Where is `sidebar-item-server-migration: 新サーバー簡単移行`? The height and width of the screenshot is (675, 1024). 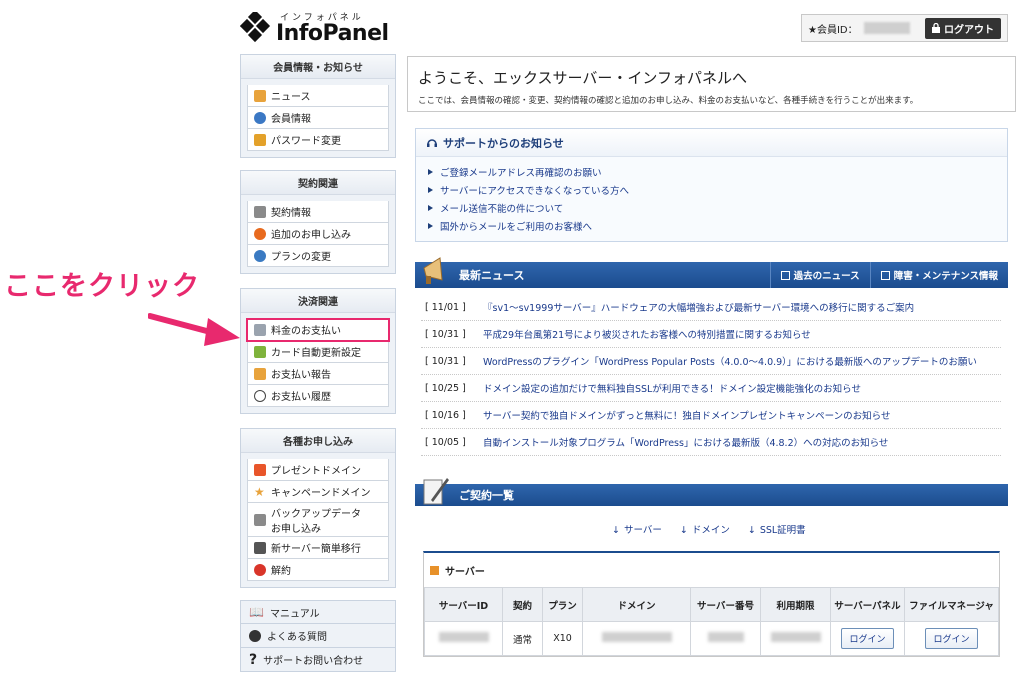 sidebar-item-server-migration: 新サーバー簡単移行 is located at coordinates (318, 548).